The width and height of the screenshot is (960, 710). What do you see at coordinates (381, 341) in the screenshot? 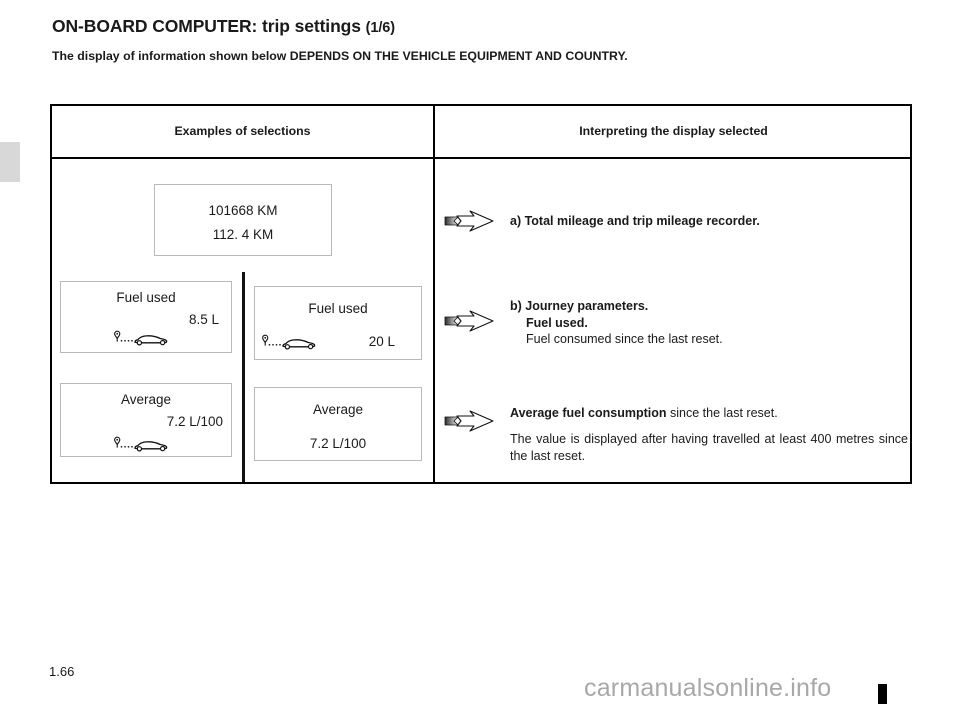
I see `display-fuel-used-2-value: 20 L` at bounding box center [381, 341].